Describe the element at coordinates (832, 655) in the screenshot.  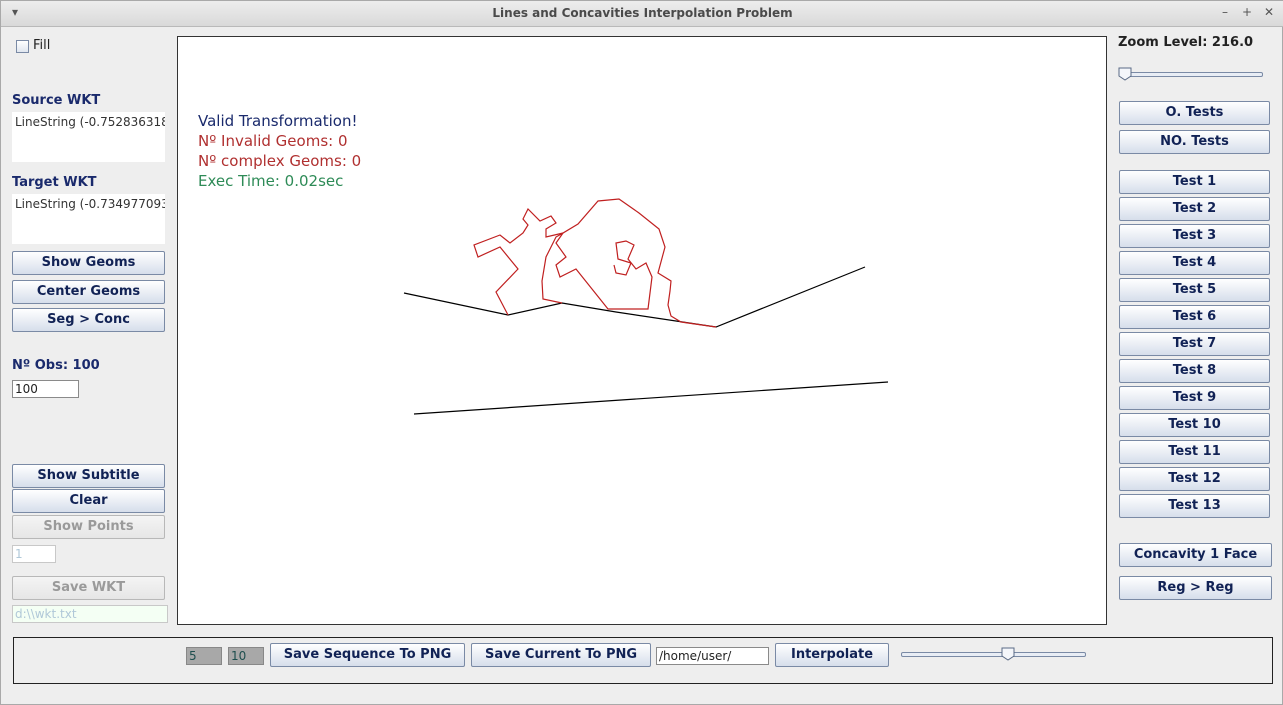
I see `interpolate-button: Interpolate` at that location.